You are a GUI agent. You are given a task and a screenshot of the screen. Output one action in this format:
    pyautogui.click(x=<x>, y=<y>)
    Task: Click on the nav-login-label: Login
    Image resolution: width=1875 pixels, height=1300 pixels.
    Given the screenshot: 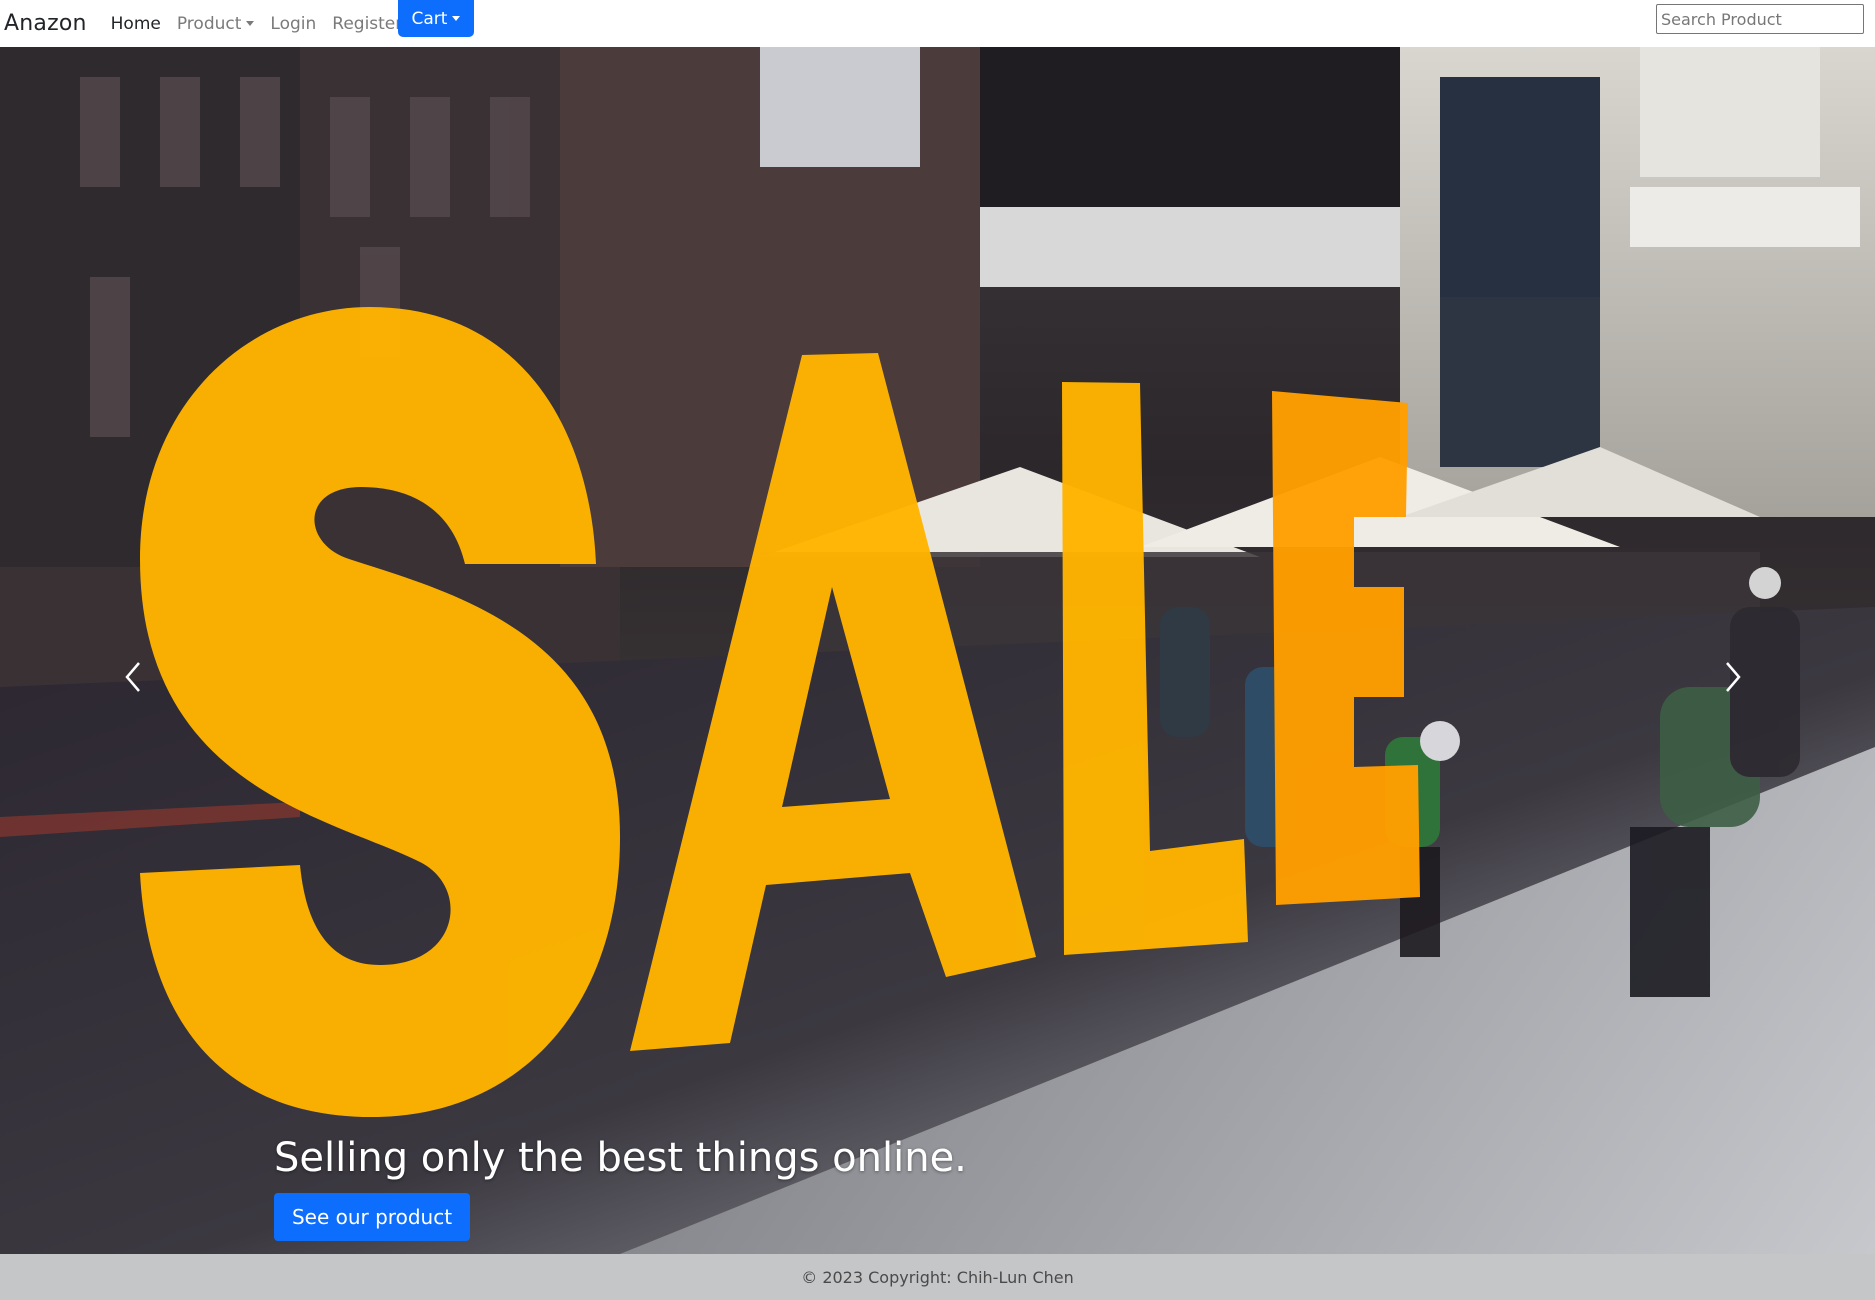 What is the action you would take?
    pyautogui.click(x=293, y=23)
    